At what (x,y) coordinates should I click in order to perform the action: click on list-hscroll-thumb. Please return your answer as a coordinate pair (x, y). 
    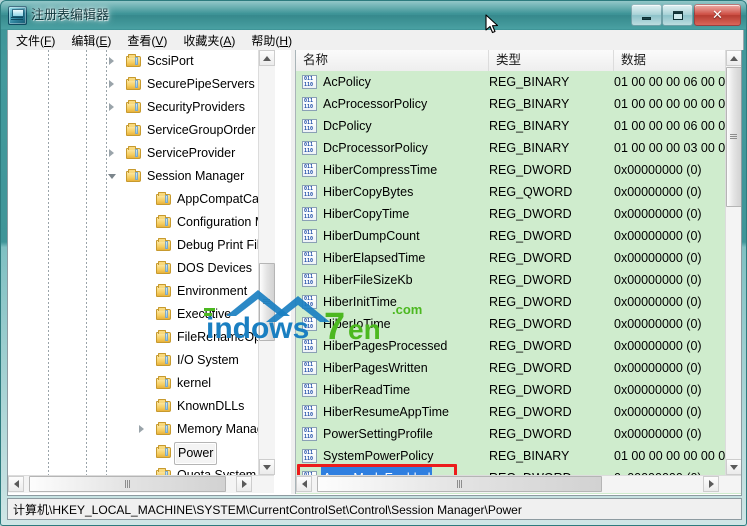
    Looking at the image, I should click on (459, 484).